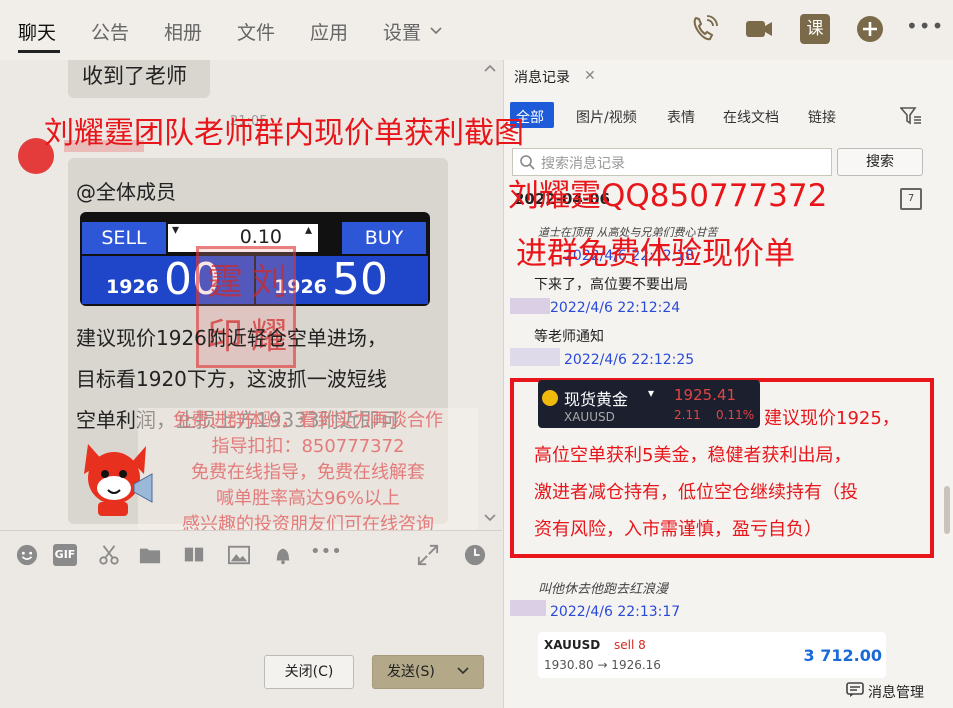 This screenshot has width=953, height=708. I want to click on timestamp: 2022/4/6 22:13:17, so click(615, 612).